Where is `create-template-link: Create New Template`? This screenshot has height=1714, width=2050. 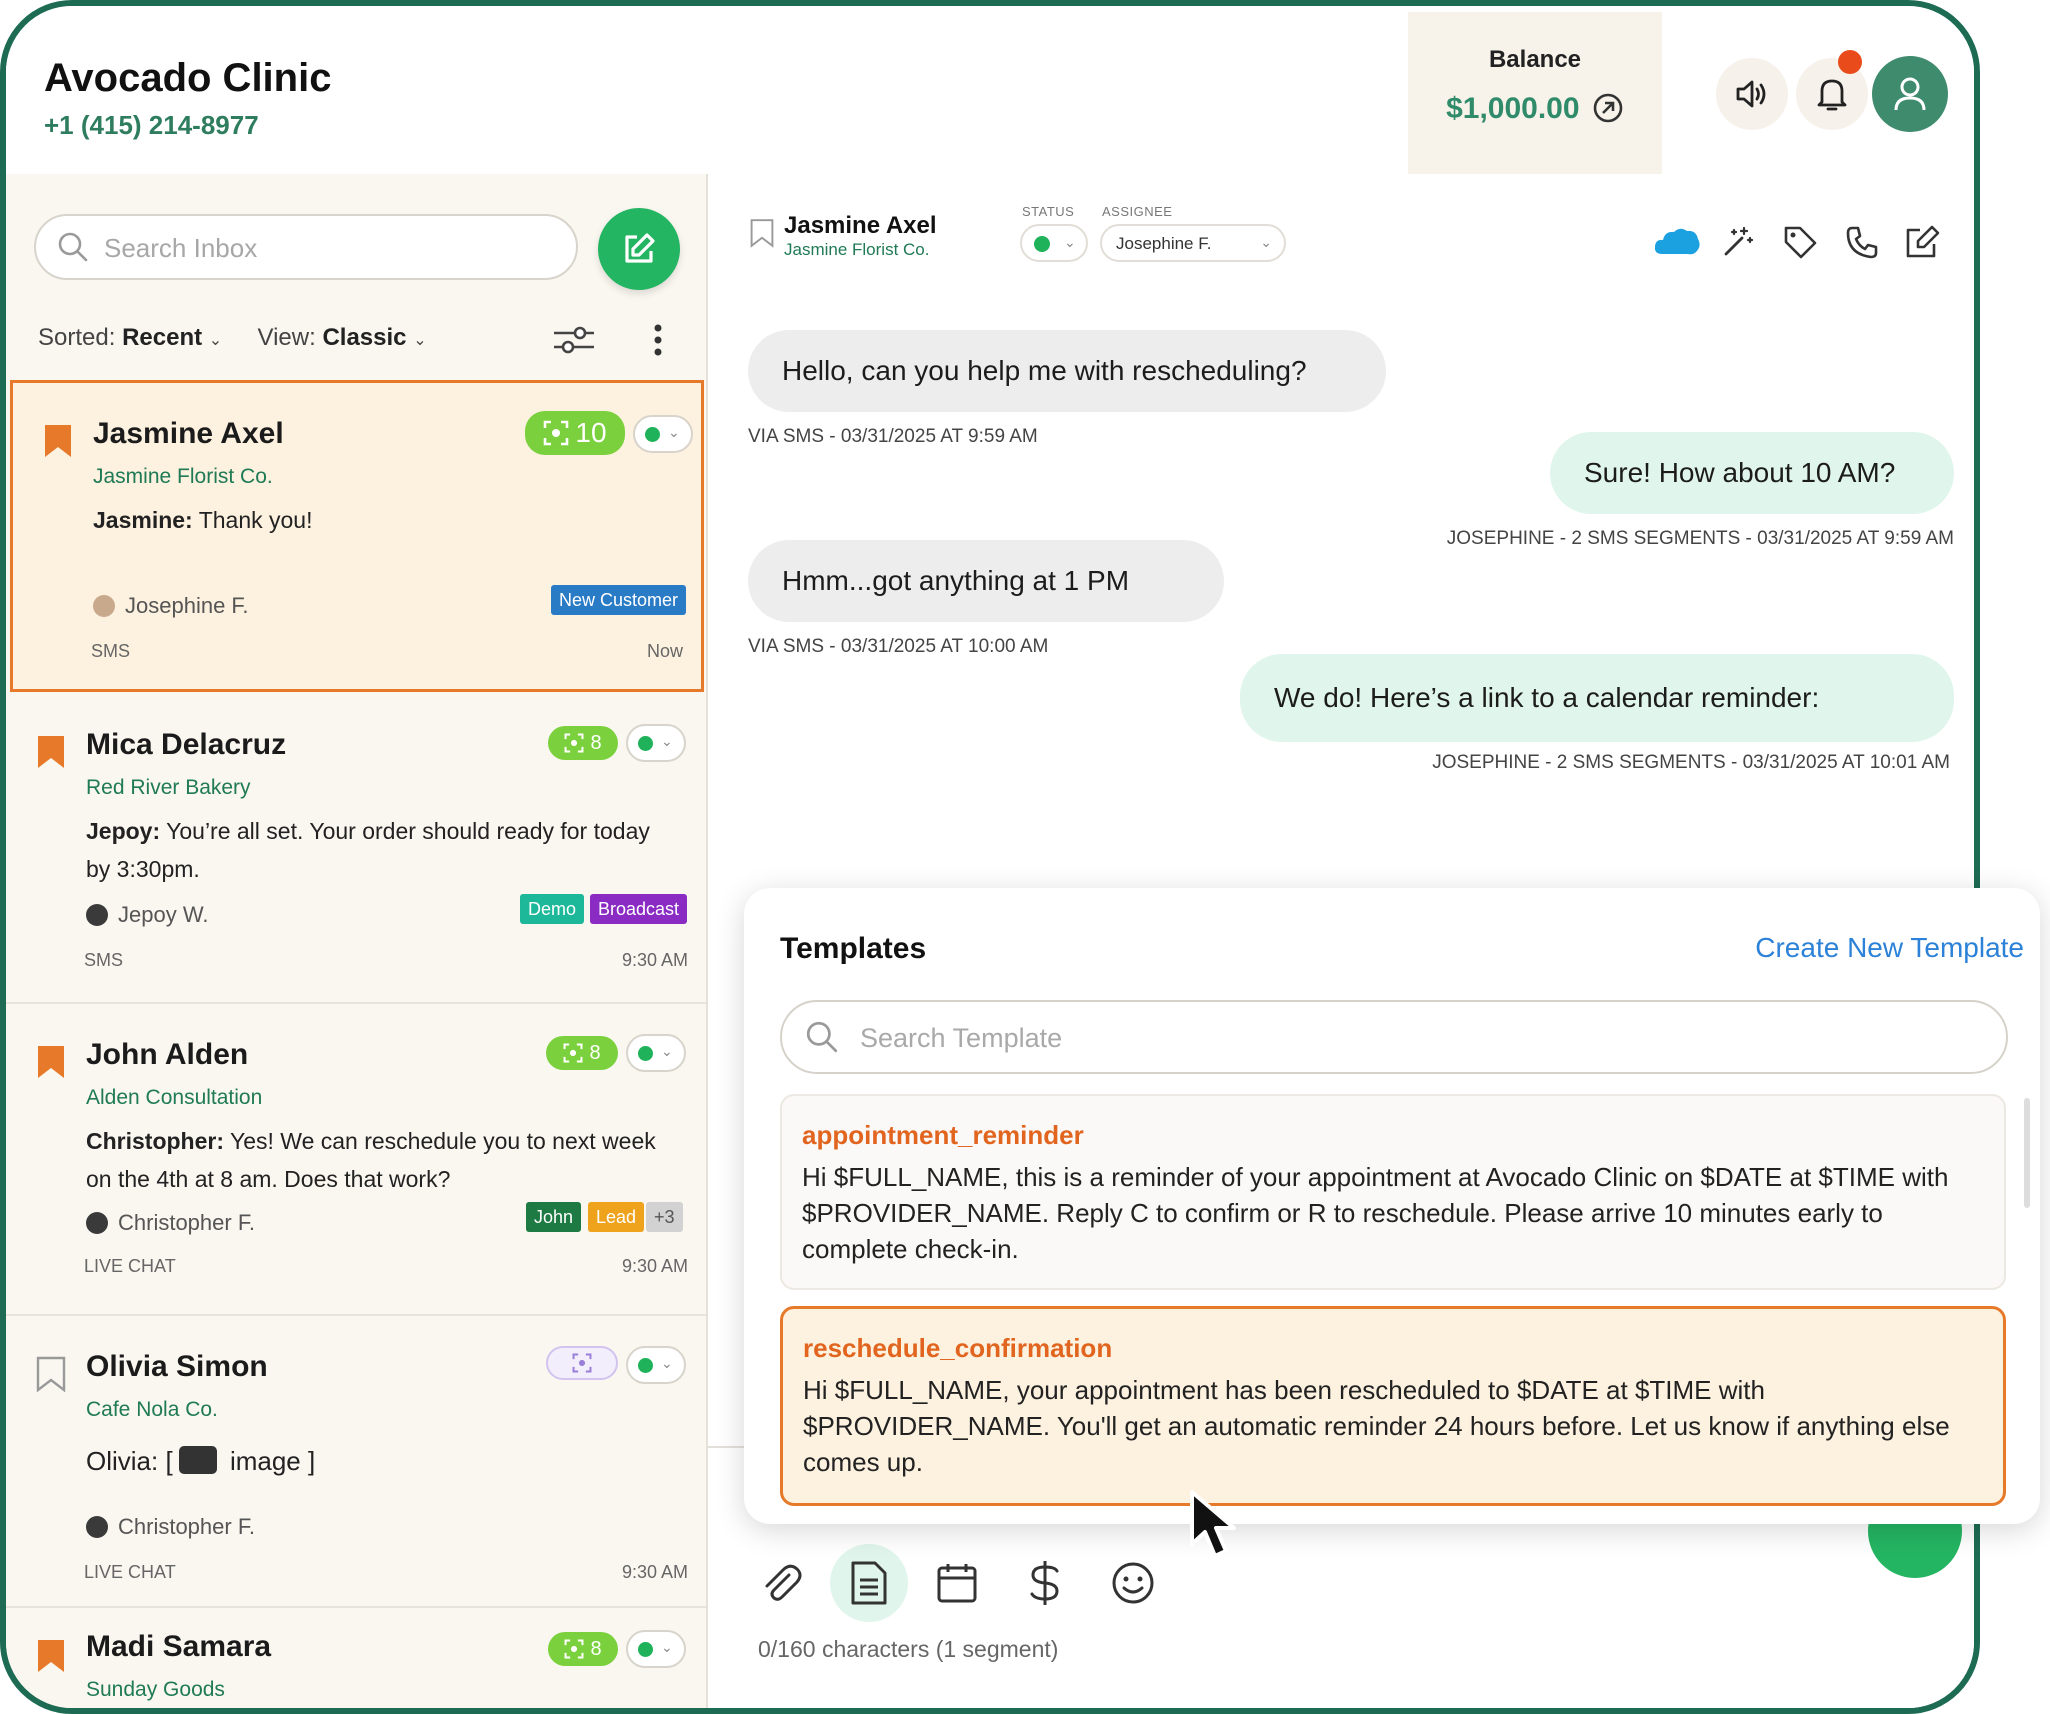
create-template-link: Create New Template is located at coordinates (1889, 948).